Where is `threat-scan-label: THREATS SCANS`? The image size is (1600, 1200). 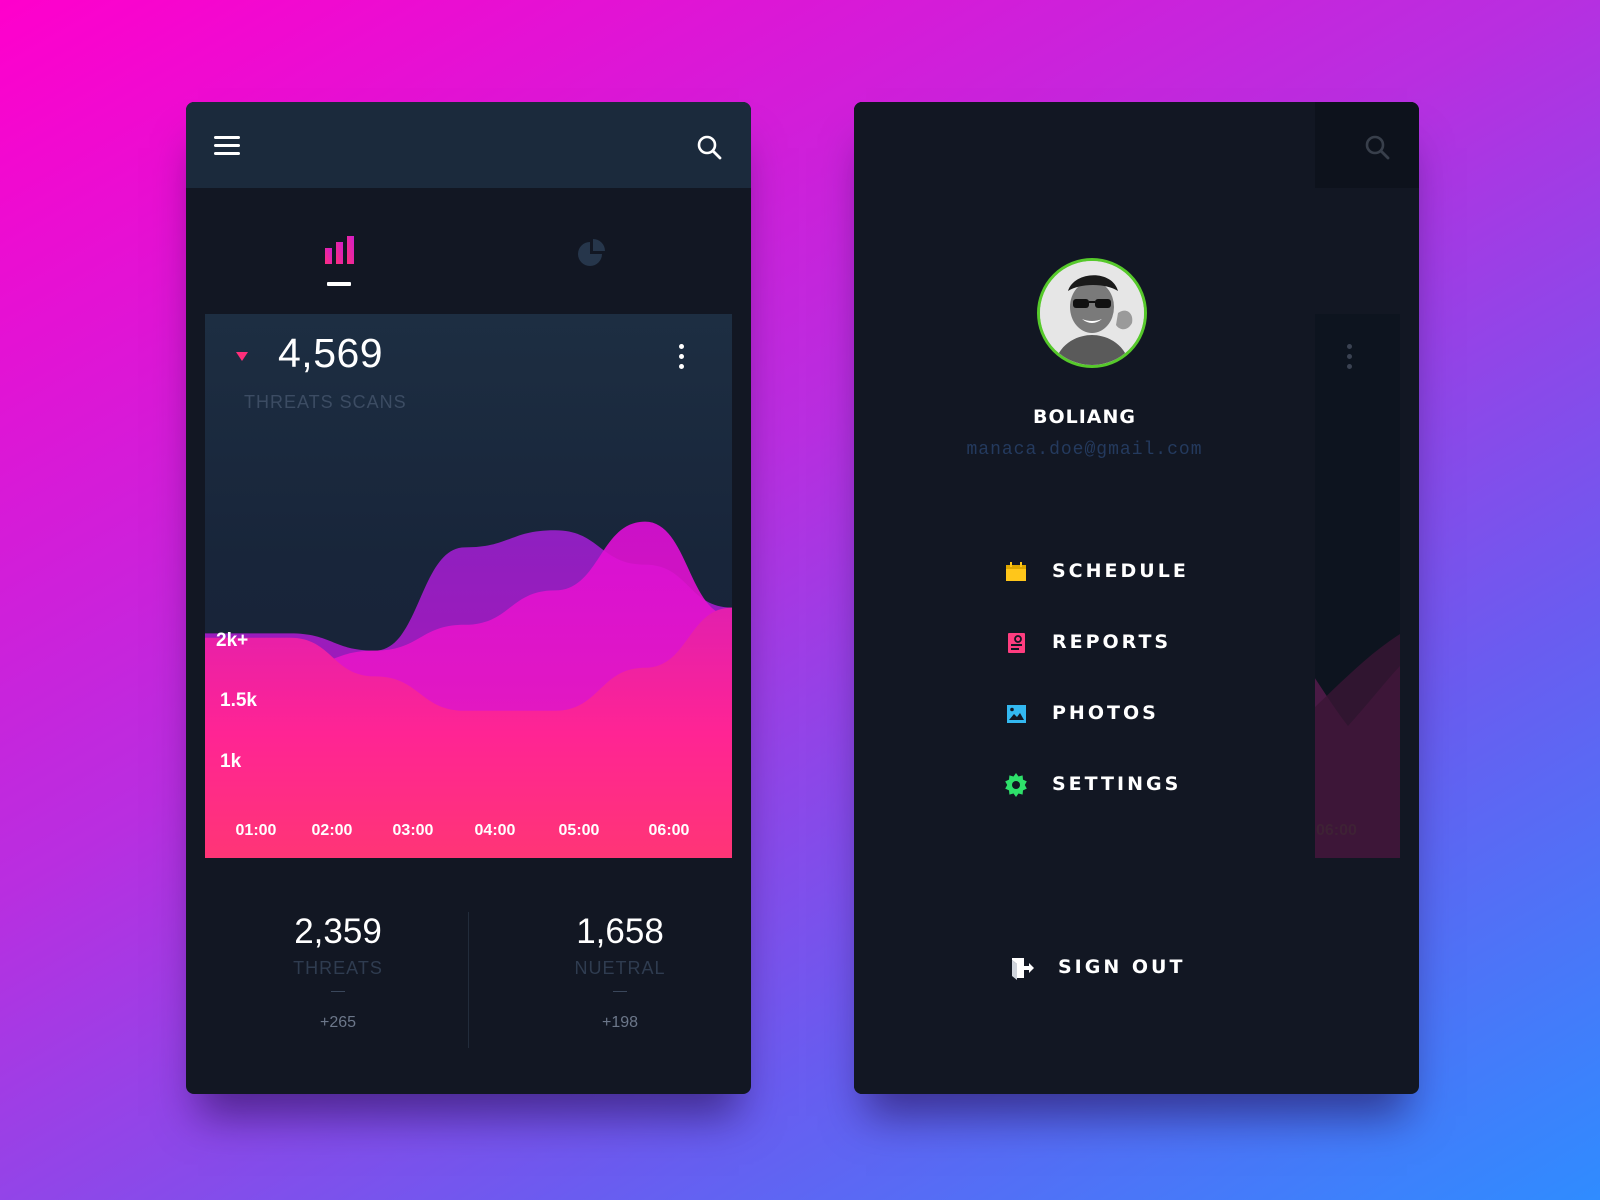
threat-scan-label: THREATS SCANS is located at coordinates (325, 402).